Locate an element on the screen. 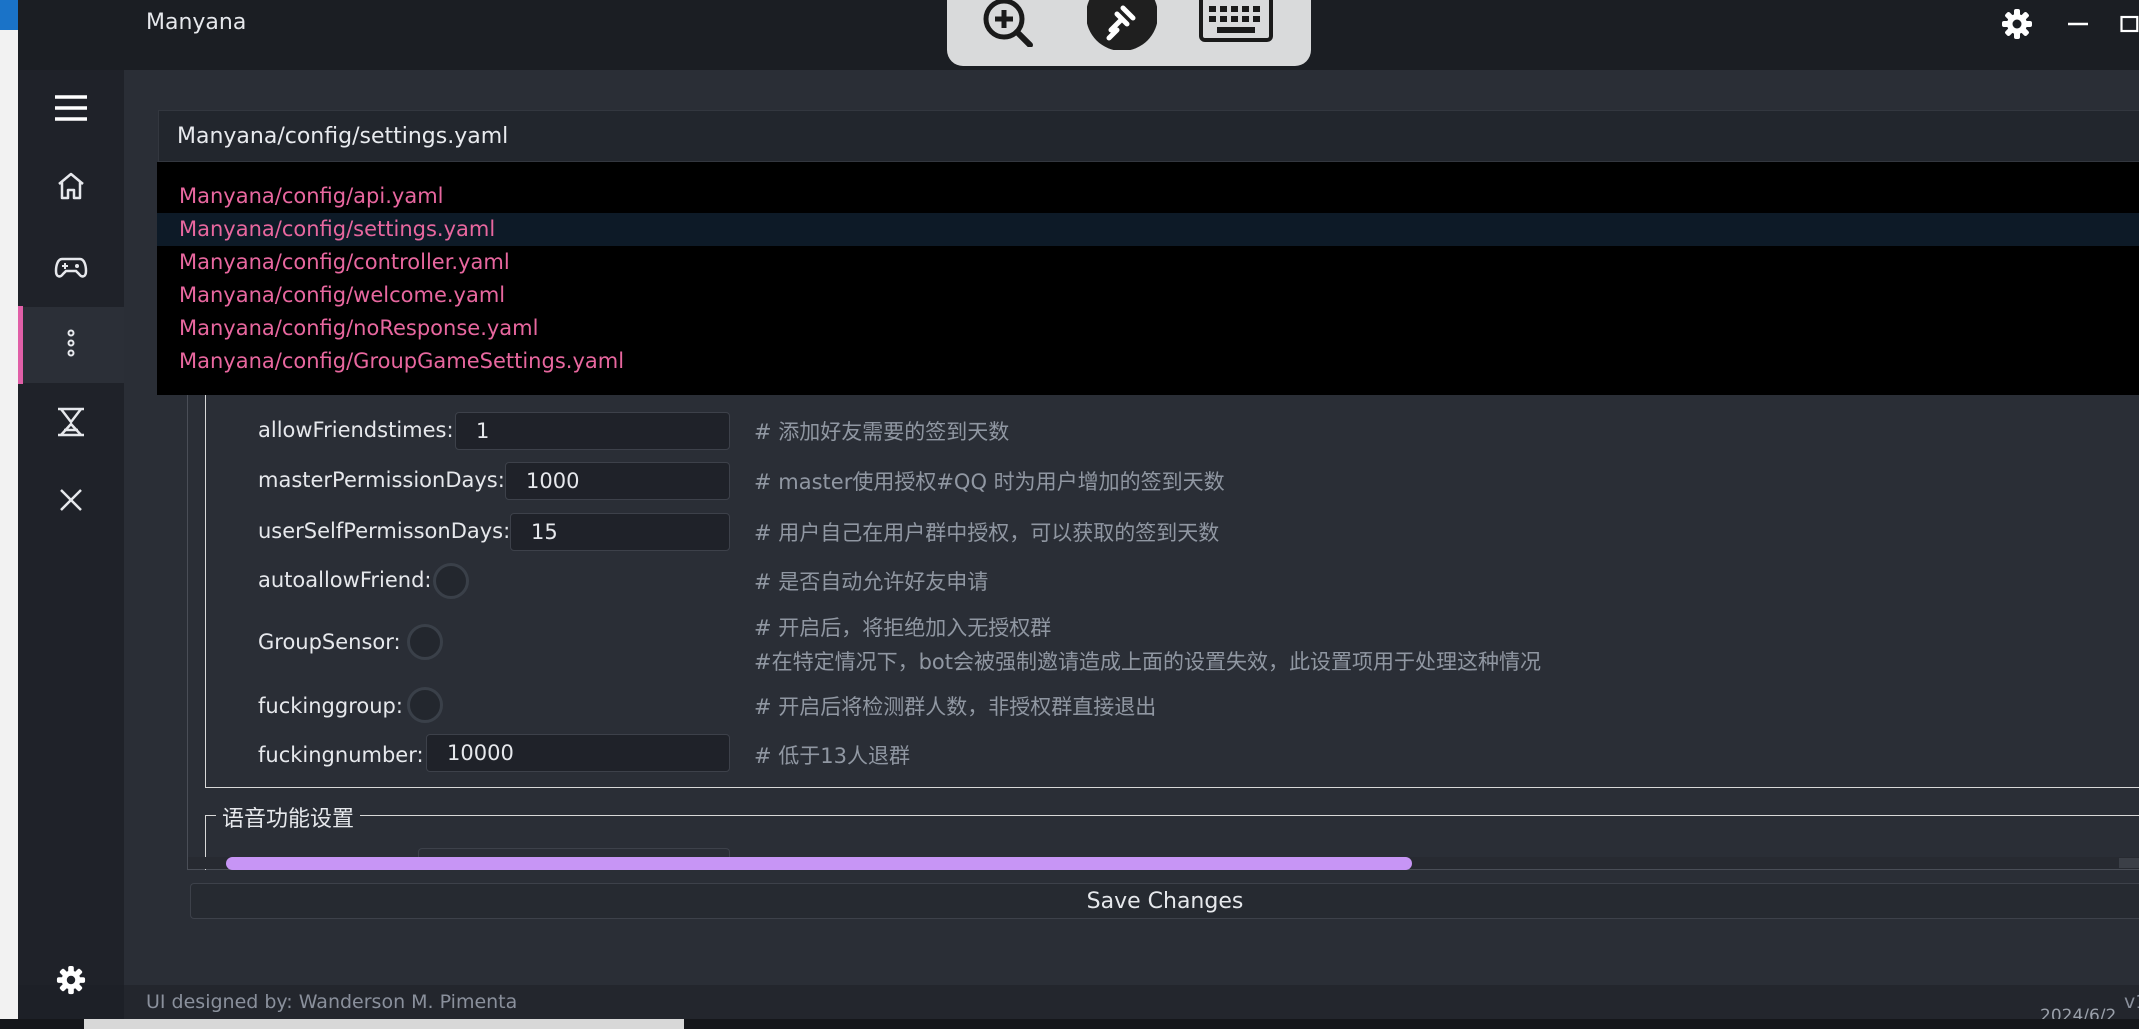 The image size is (2139, 1029). user-self-permission-days-input: 15 is located at coordinates (620, 532).